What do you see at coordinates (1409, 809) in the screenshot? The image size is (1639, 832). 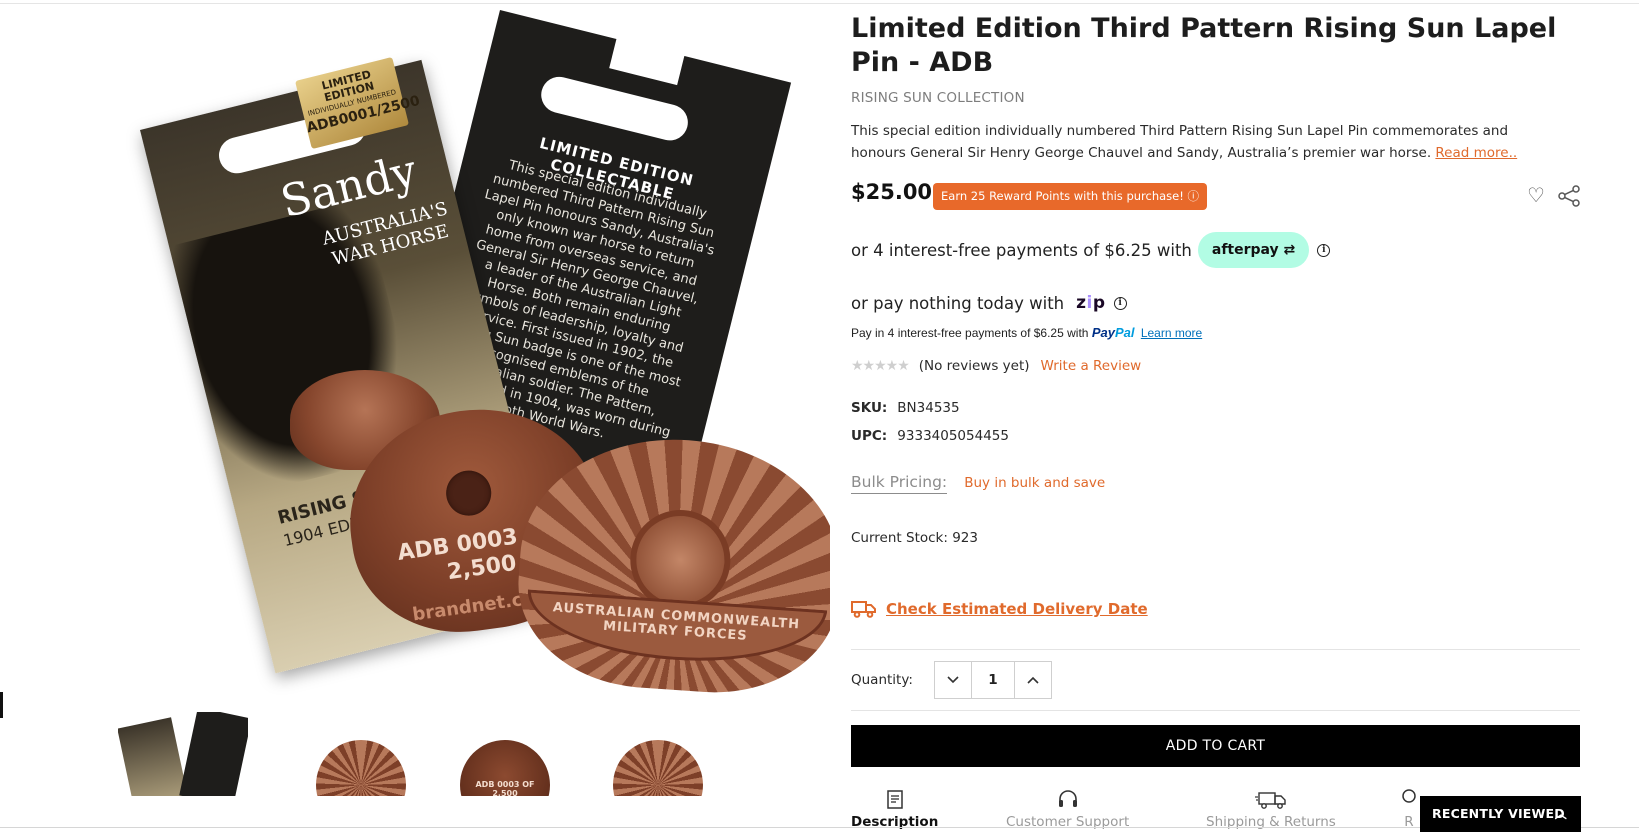 I see `tab-reviews: R` at bounding box center [1409, 809].